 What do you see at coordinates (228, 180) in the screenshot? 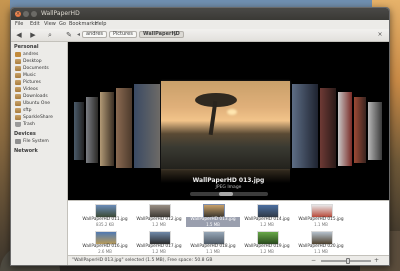
I see `cover-caption: WallPaperHD 013.jpg` at bounding box center [228, 180].